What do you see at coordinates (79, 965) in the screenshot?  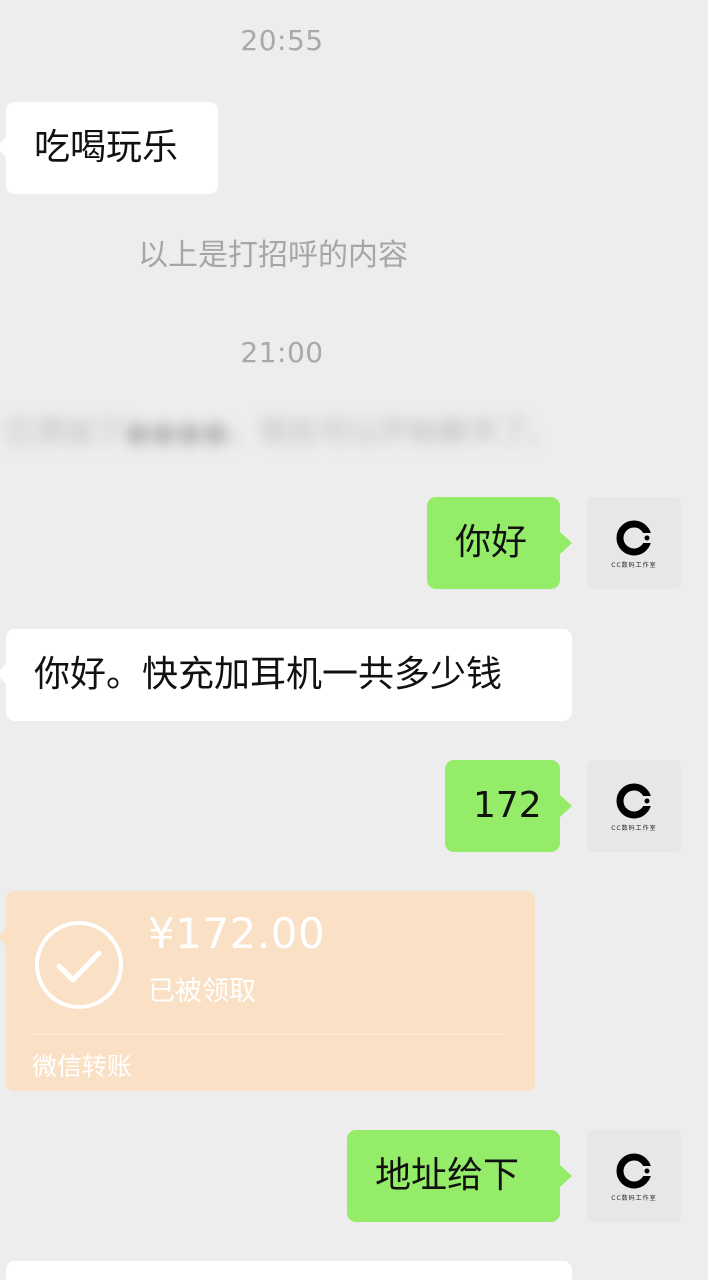 I see `check-circle-icon` at bounding box center [79, 965].